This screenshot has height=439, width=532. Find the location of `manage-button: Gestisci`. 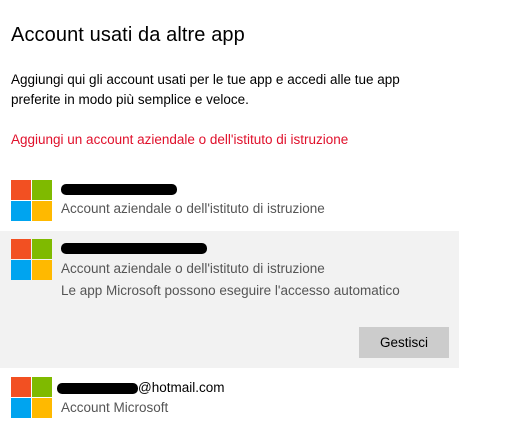

manage-button: Gestisci is located at coordinates (404, 342).